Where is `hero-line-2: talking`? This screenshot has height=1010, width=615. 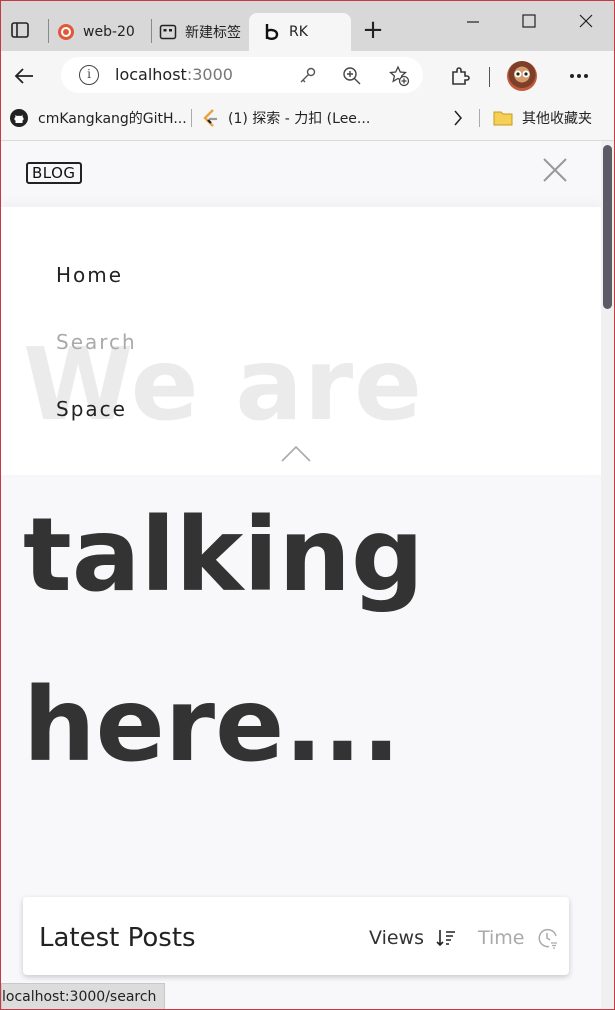 hero-line-2: talking is located at coordinates (223, 555).